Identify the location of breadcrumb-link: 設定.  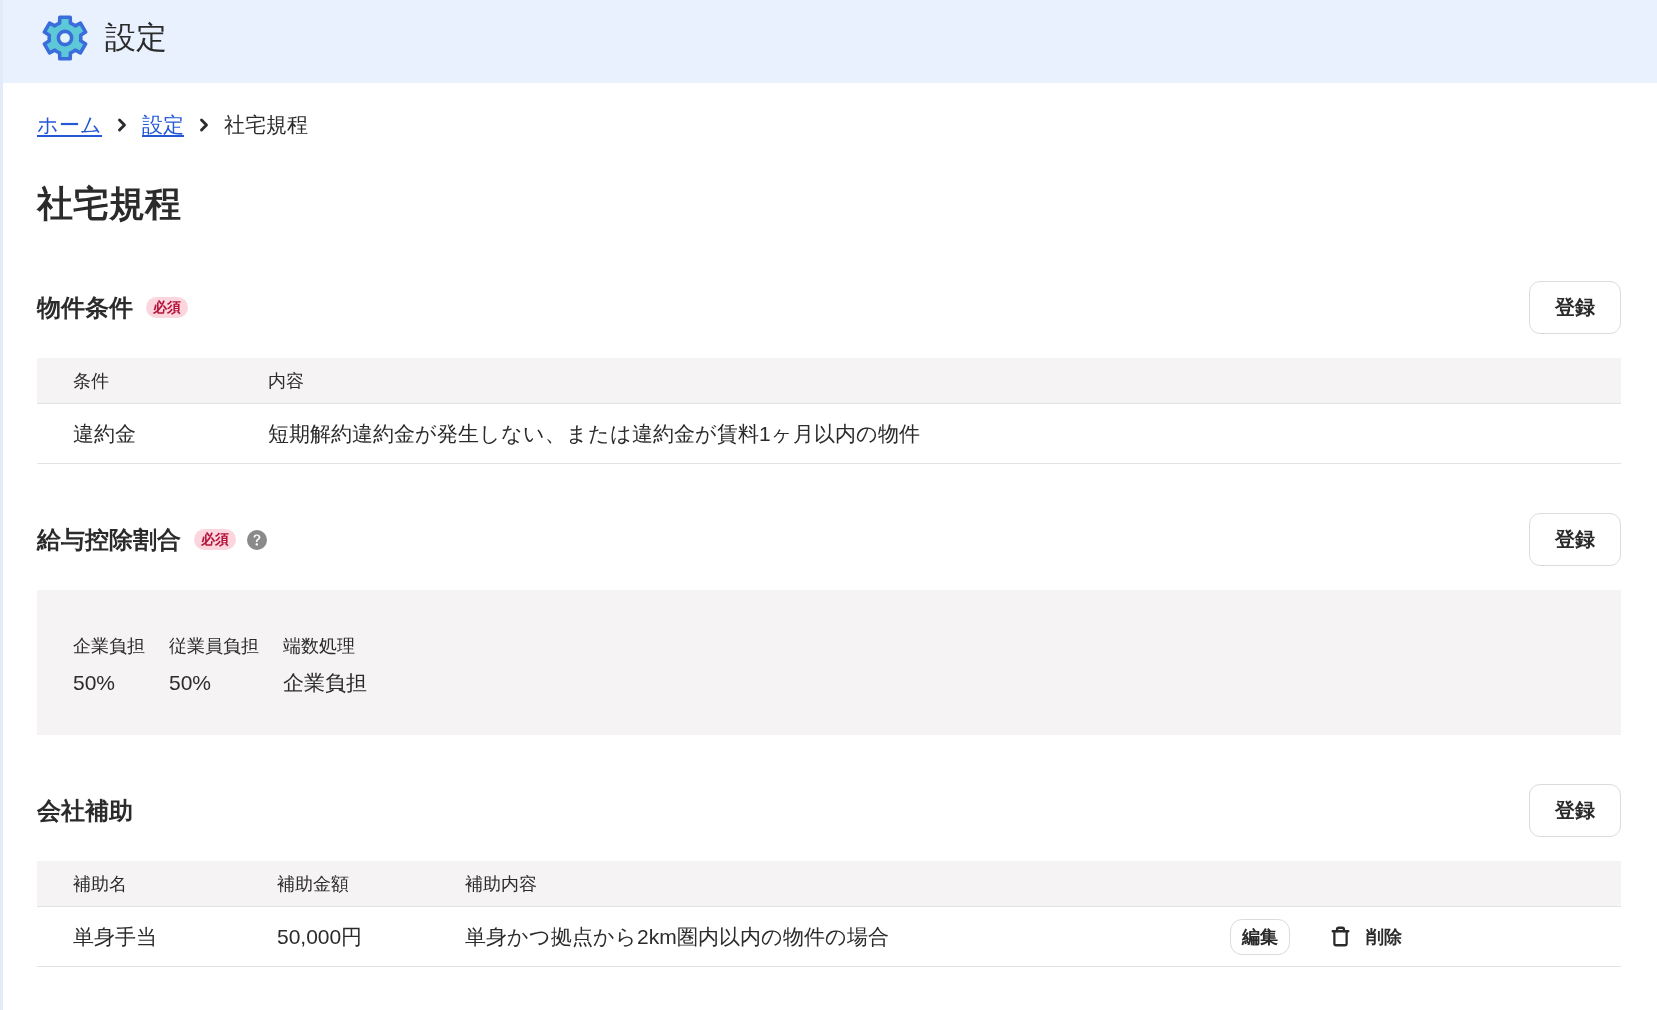
(163, 125).